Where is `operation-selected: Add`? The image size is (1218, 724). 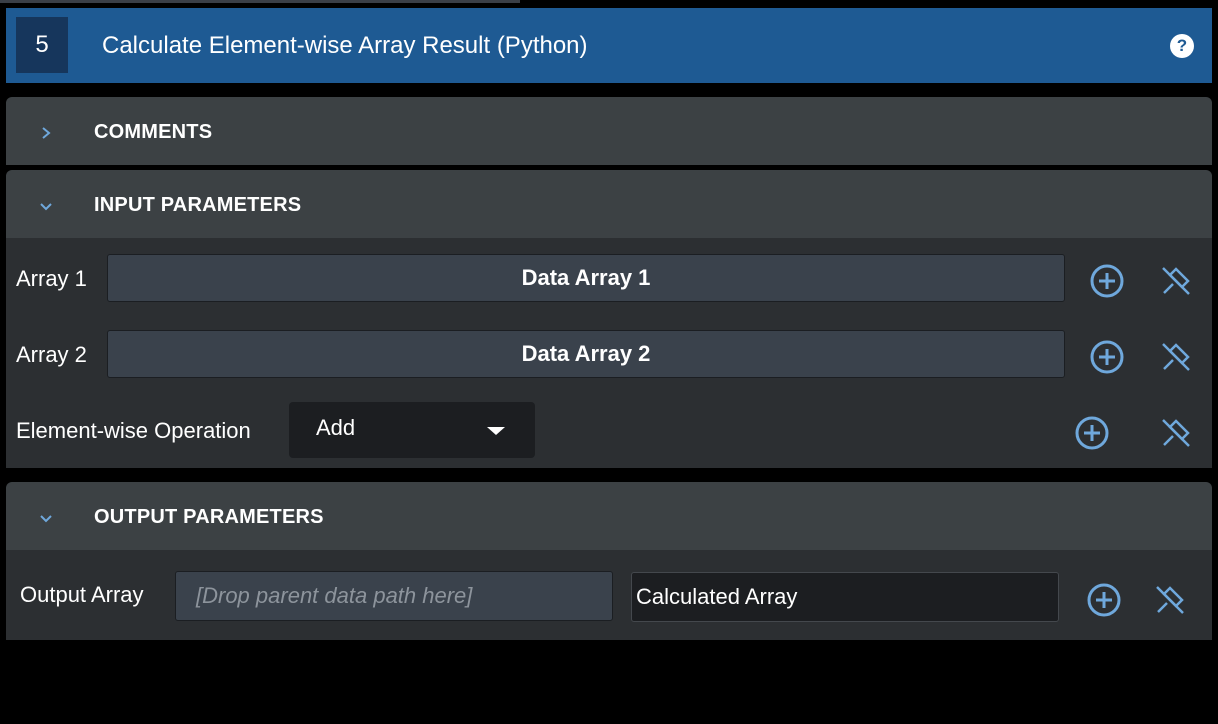 operation-selected: Add is located at coordinates (336, 427).